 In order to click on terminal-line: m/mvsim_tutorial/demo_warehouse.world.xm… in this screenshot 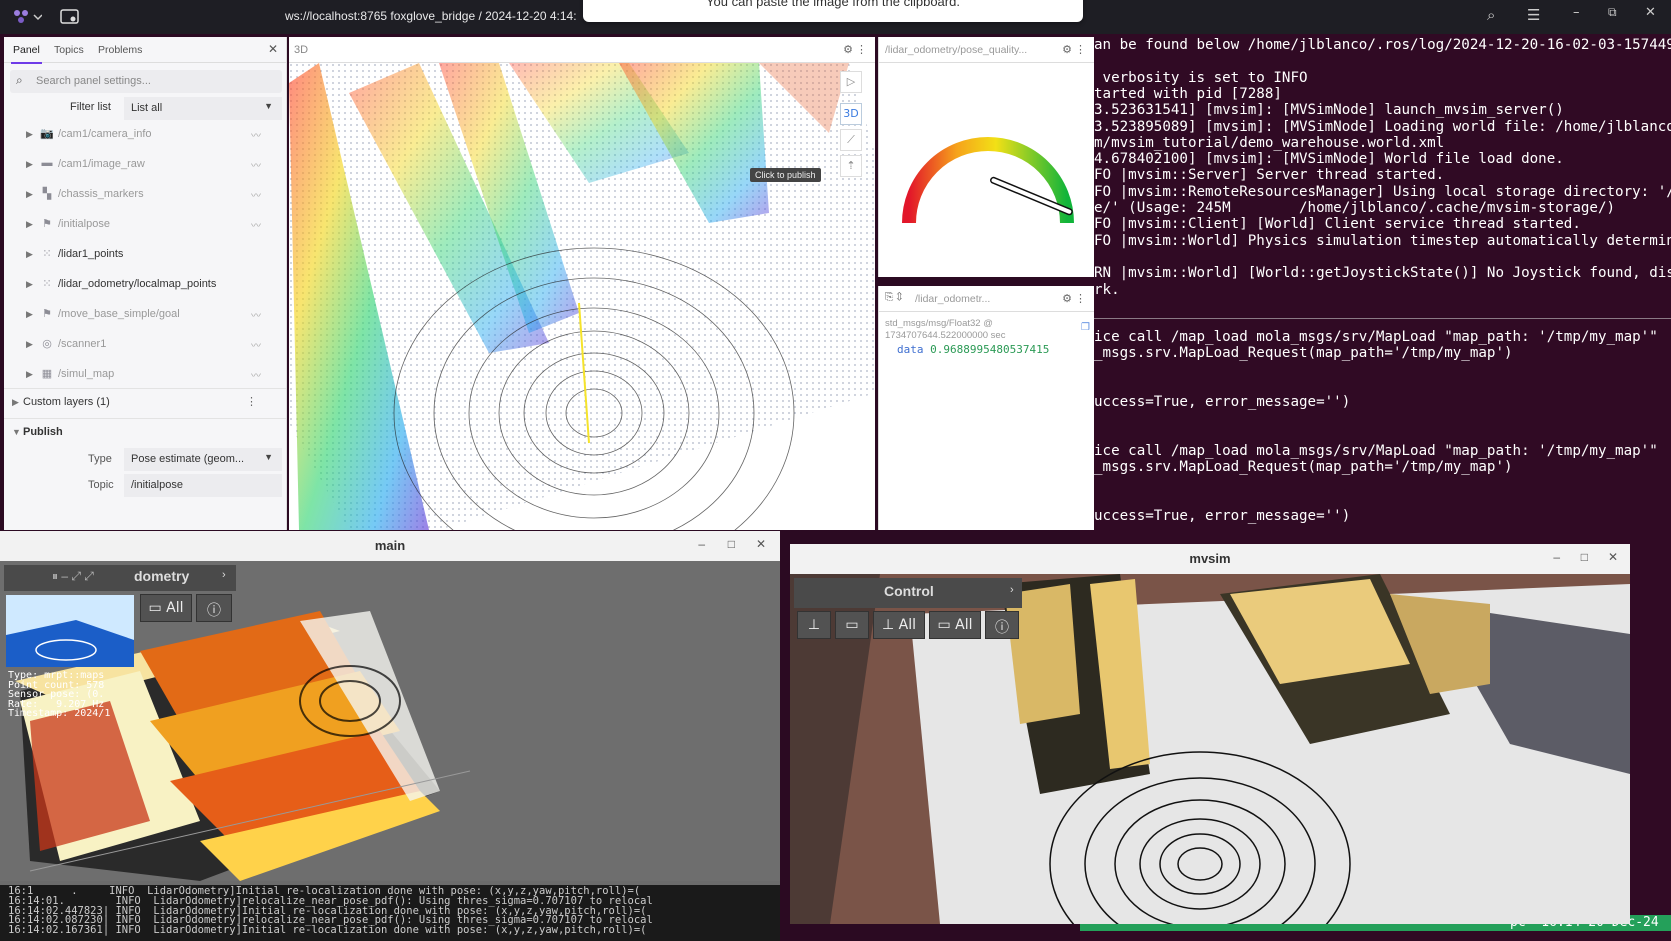, I will do `click(1269, 142)`.